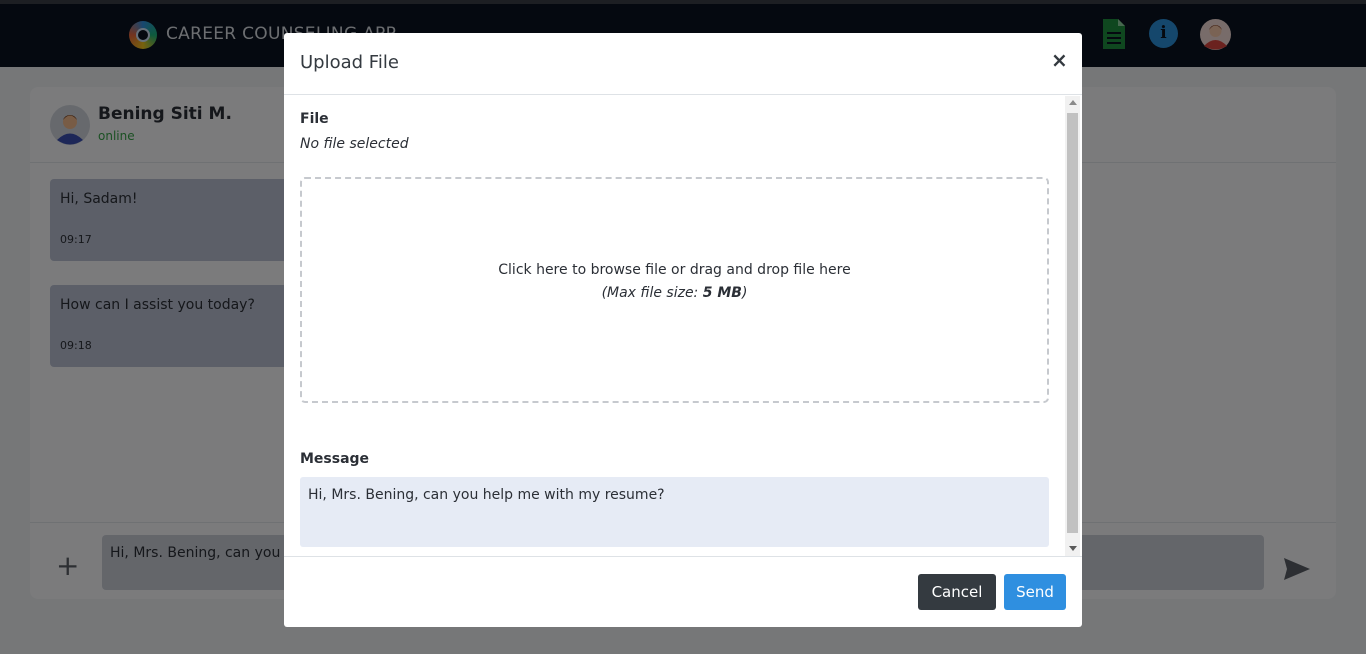 This screenshot has width=1366, height=654. What do you see at coordinates (1073, 548) in the screenshot?
I see `scroll-down-arrow-icon` at bounding box center [1073, 548].